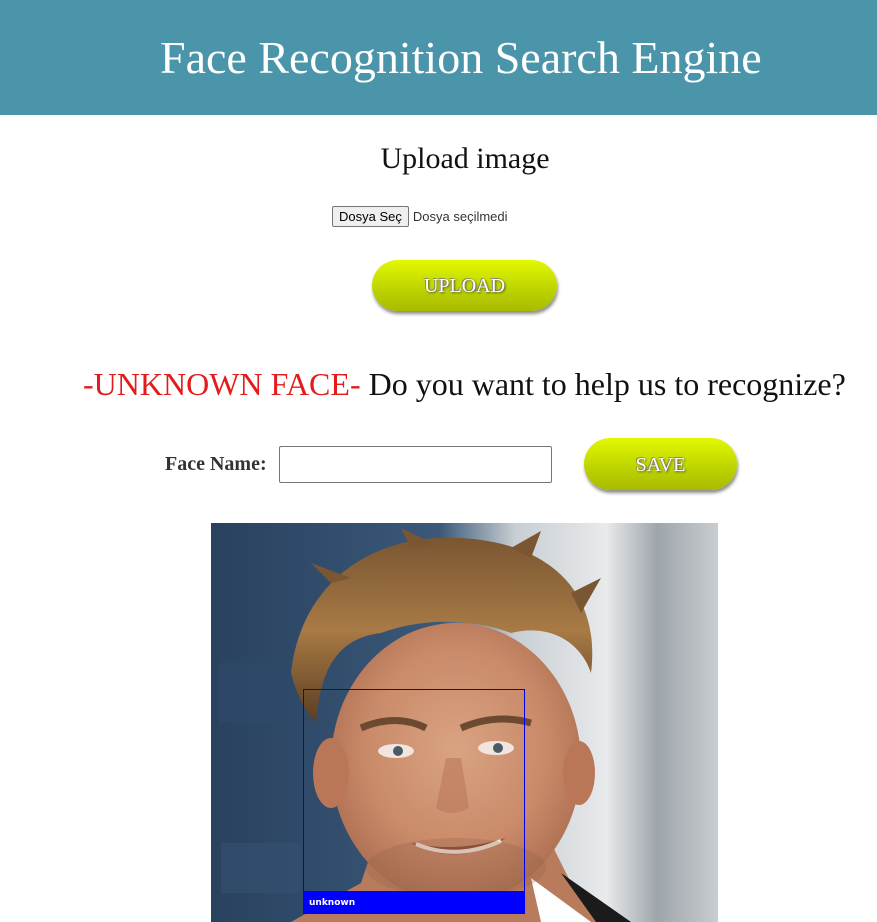 This screenshot has width=877, height=922. Describe the element at coordinates (460, 216) in the screenshot. I see `file-status-text: Dosya seçilmedi` at that location.